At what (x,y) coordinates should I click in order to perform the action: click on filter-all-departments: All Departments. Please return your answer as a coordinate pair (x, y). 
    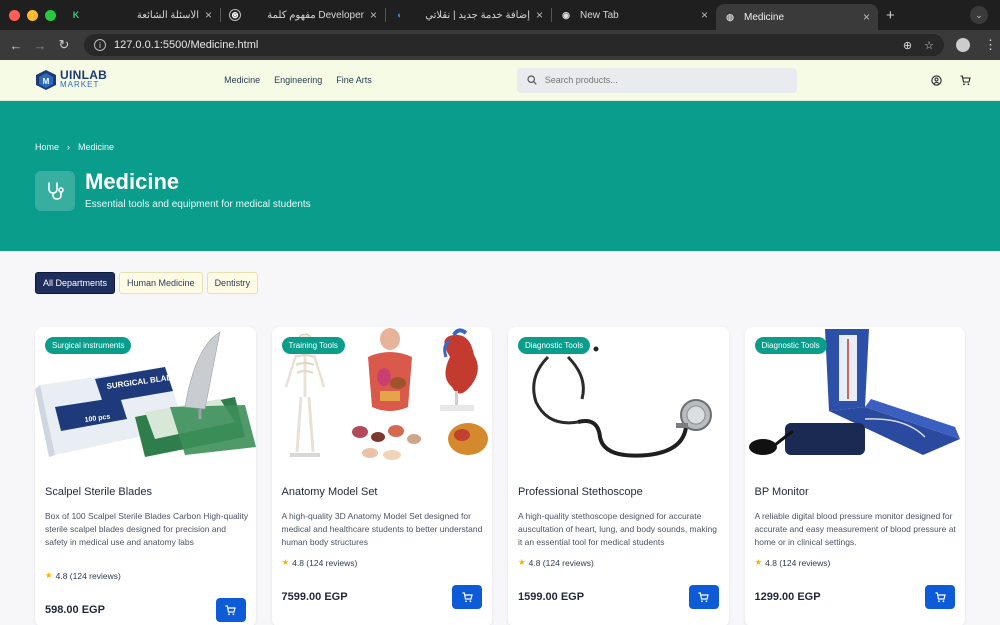
    Looking at the image, I should click on (75, 283).